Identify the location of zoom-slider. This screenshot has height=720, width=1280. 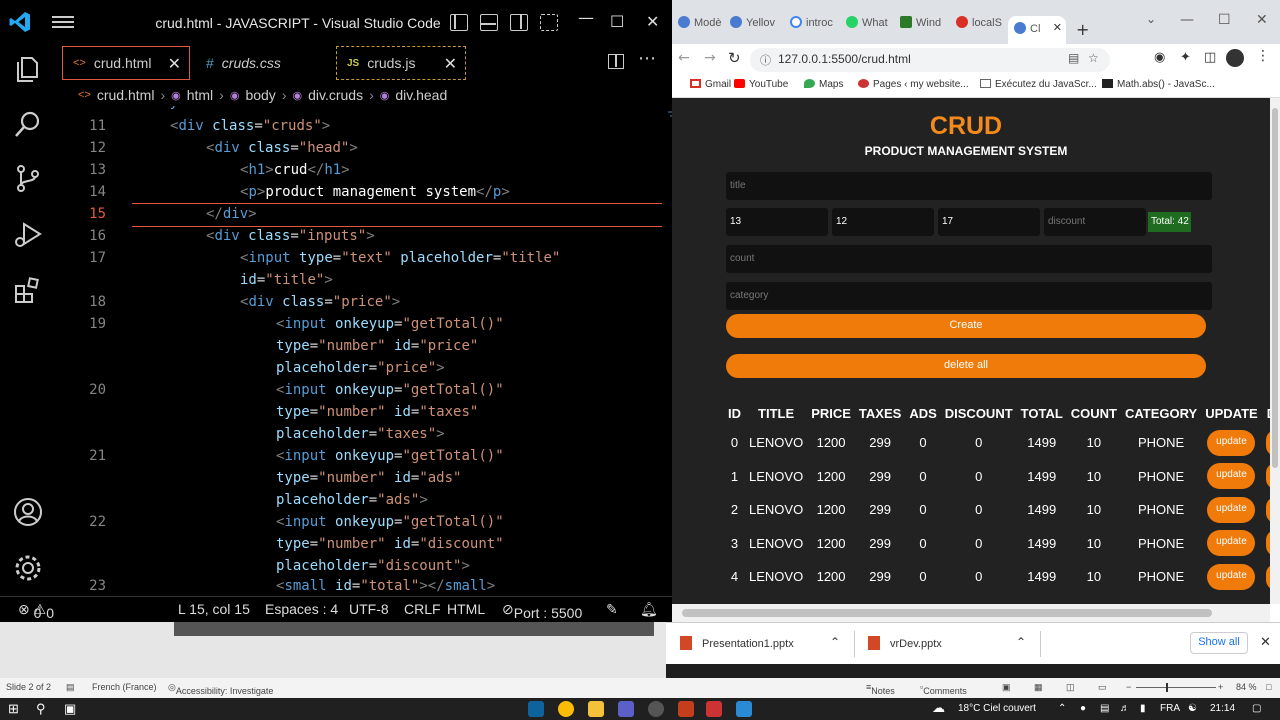
(1176, 687).